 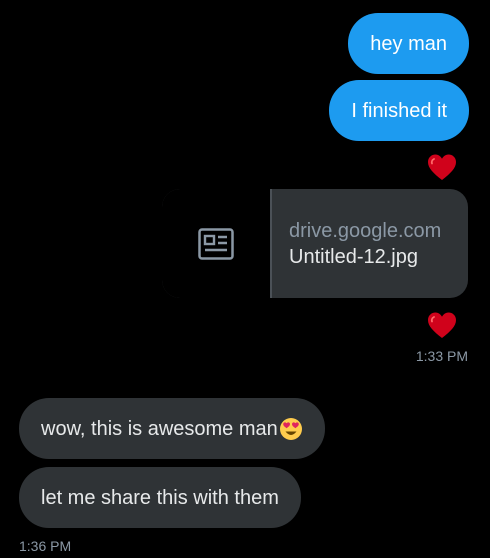 I want to click on message-text: let me share this with them, so click(x=160, y=497).